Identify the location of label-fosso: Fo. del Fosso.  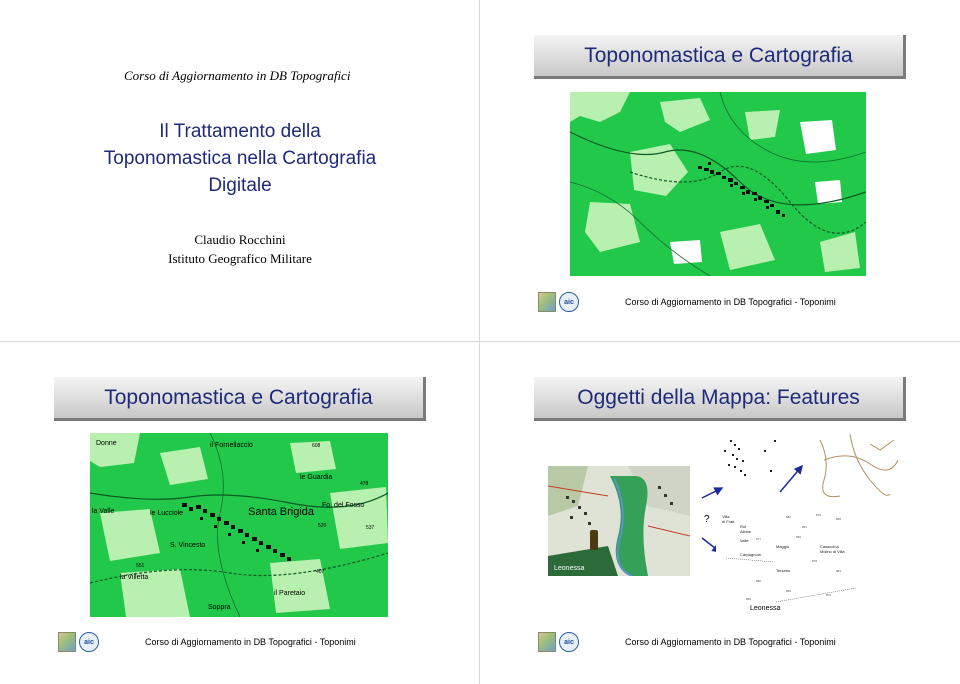
(343, 505).